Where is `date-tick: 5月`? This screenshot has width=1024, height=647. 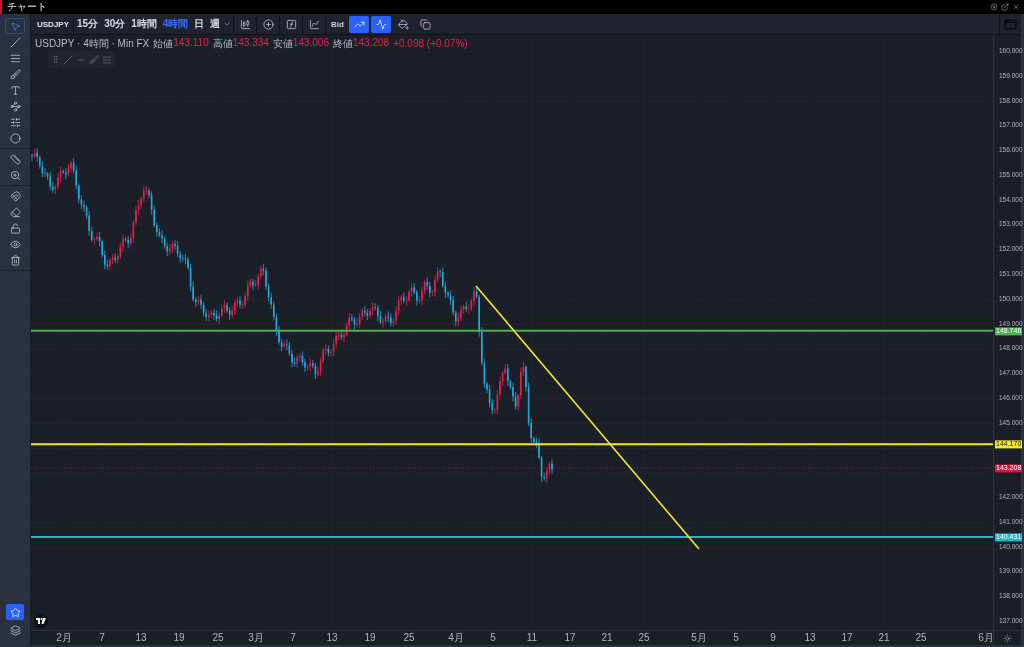 date-tick: 5月 is located at coordinates (699, 638).